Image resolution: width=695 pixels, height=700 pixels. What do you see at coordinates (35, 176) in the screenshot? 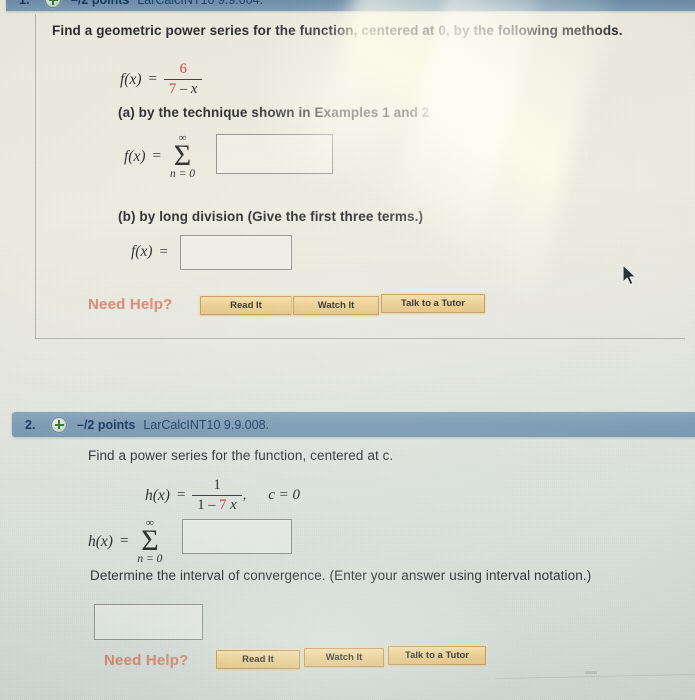
I see `question-1-left-border` at bounding box center [35, 176].